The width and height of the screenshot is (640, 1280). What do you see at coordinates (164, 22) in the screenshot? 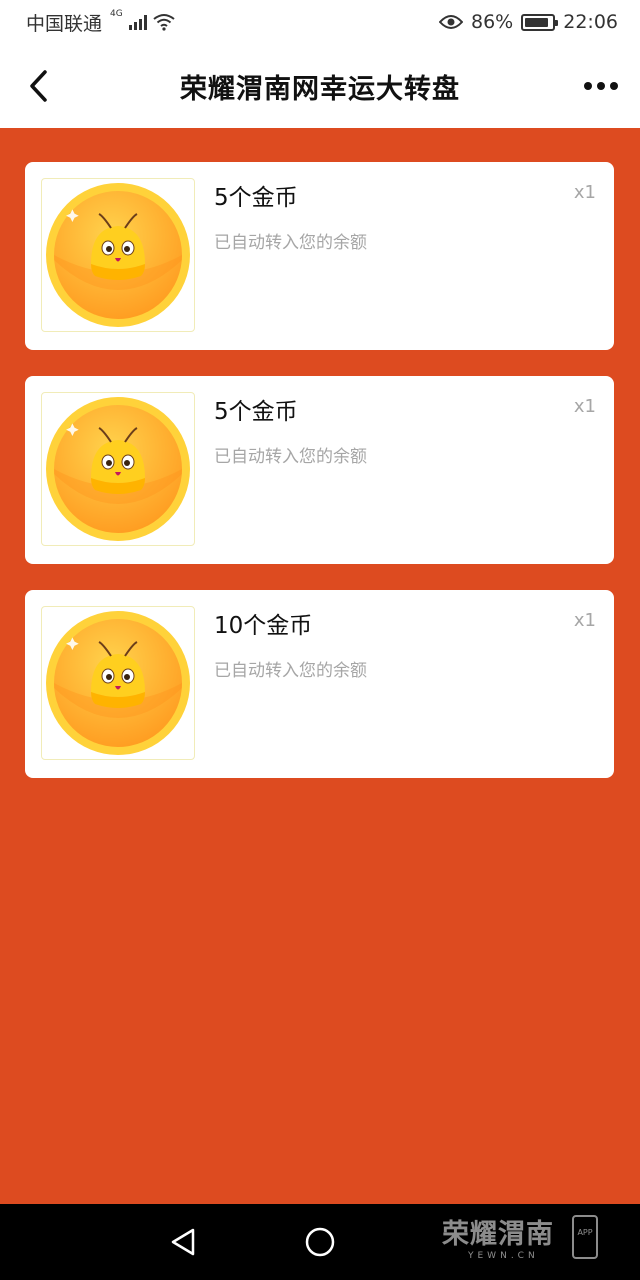
I see `wifi-icon` at bounding box center [164, 22].